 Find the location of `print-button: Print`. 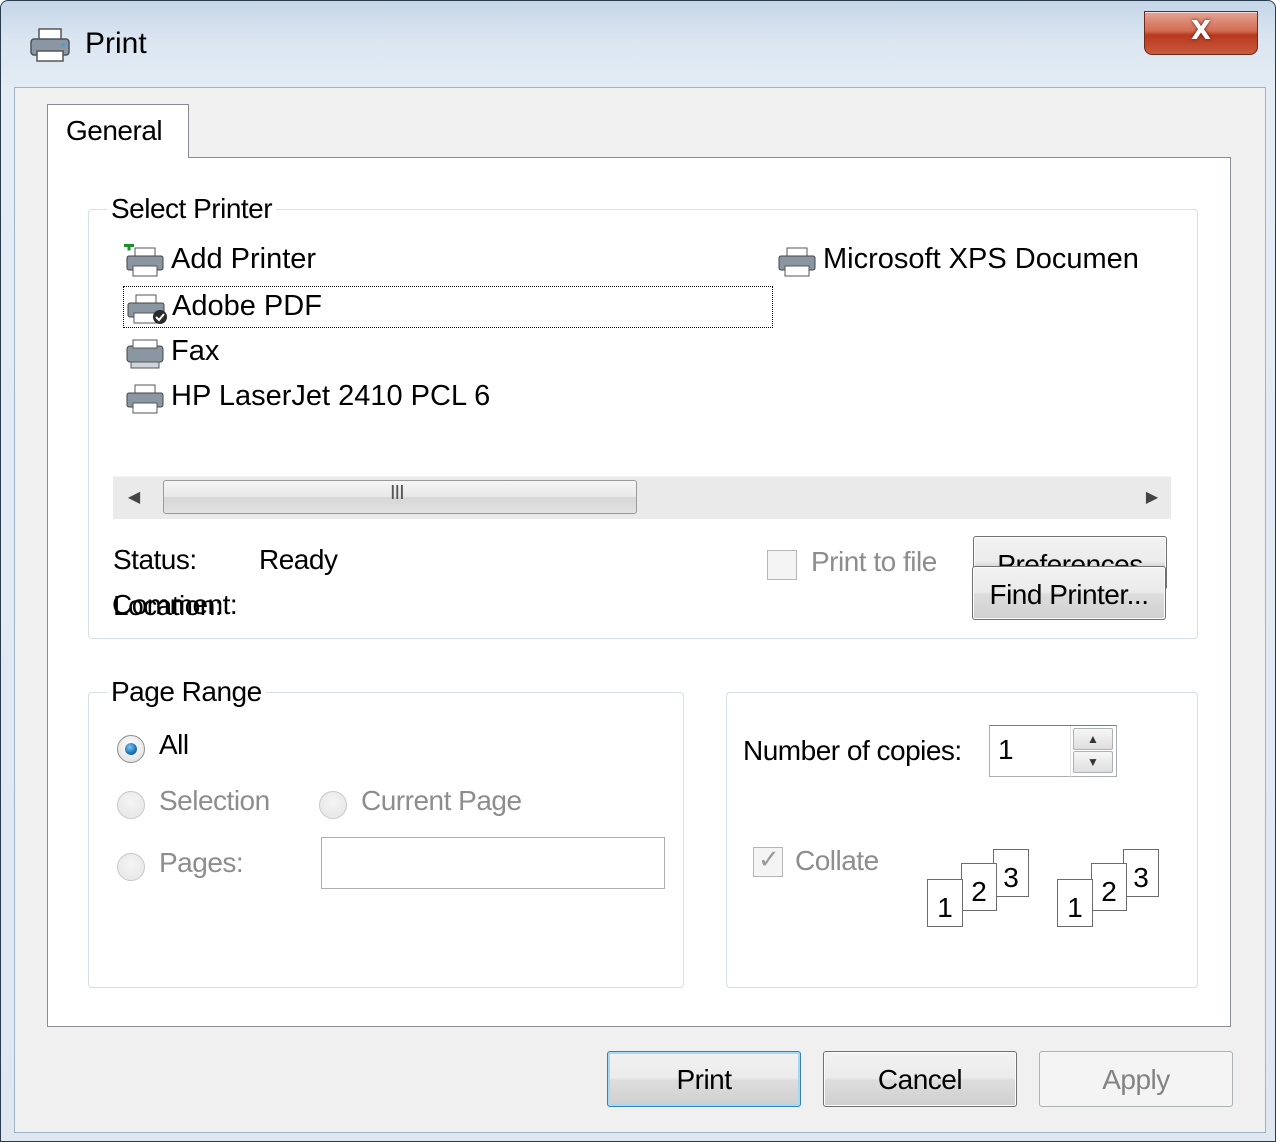

print-button: Print is located at coordinates (704, 1079).